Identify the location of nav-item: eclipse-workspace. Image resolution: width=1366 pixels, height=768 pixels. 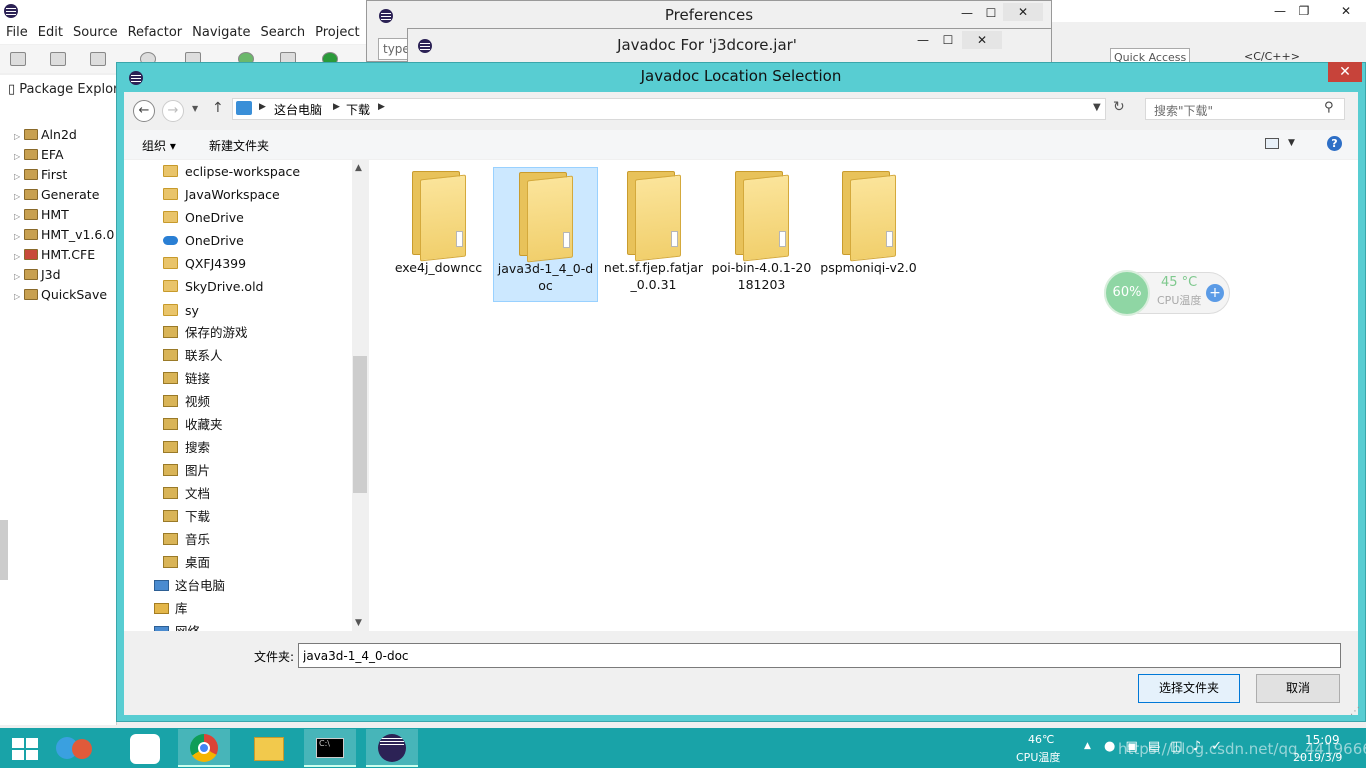
(231, 172).